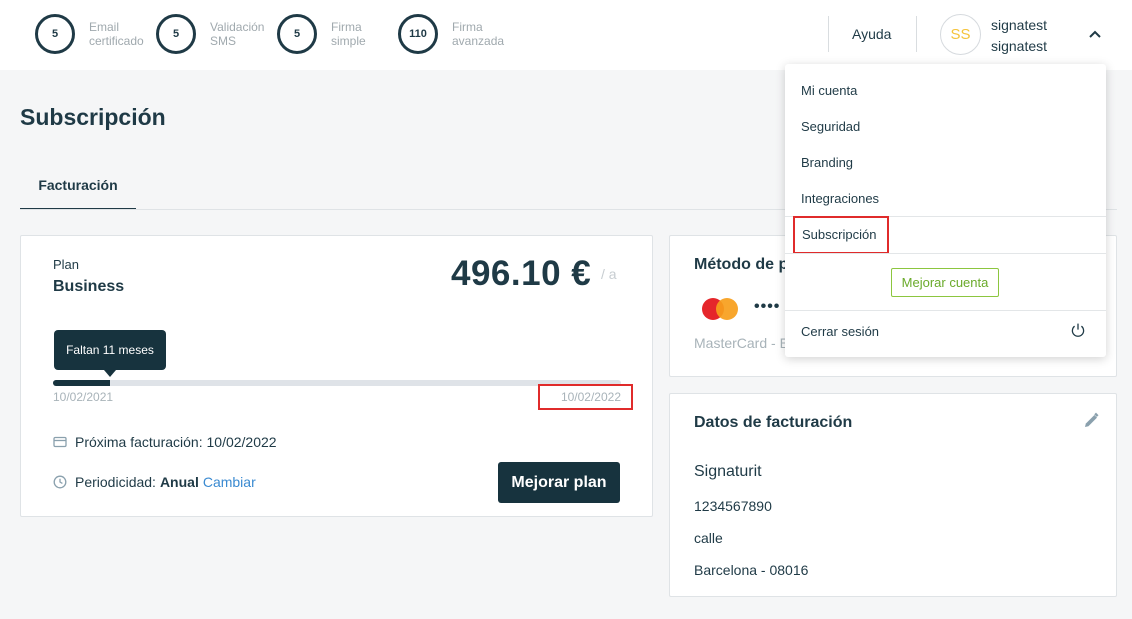 The height and width of the screenshot is (619, 1132). I want to click on credit-label: Firma avanzada, so click(483, 34).